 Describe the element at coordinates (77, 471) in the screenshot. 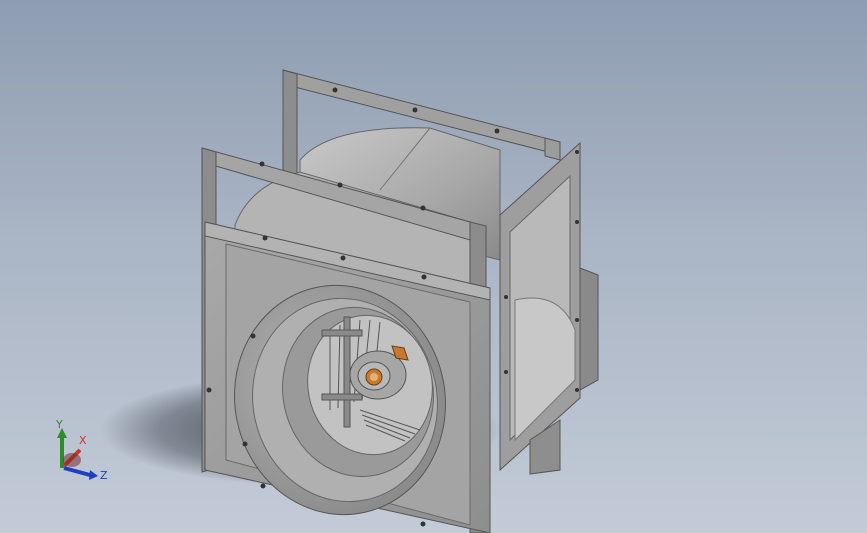

I see `z-axis-line` at that location.